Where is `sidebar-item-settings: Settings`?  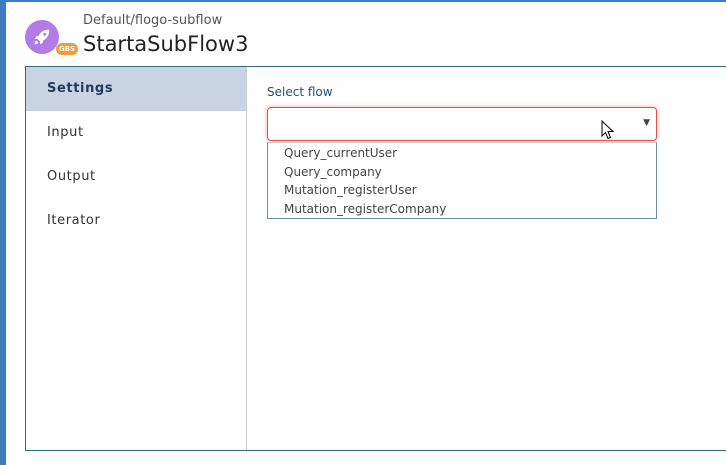 sidebar-item-settings: Settings is located at coordinates (136, 89).